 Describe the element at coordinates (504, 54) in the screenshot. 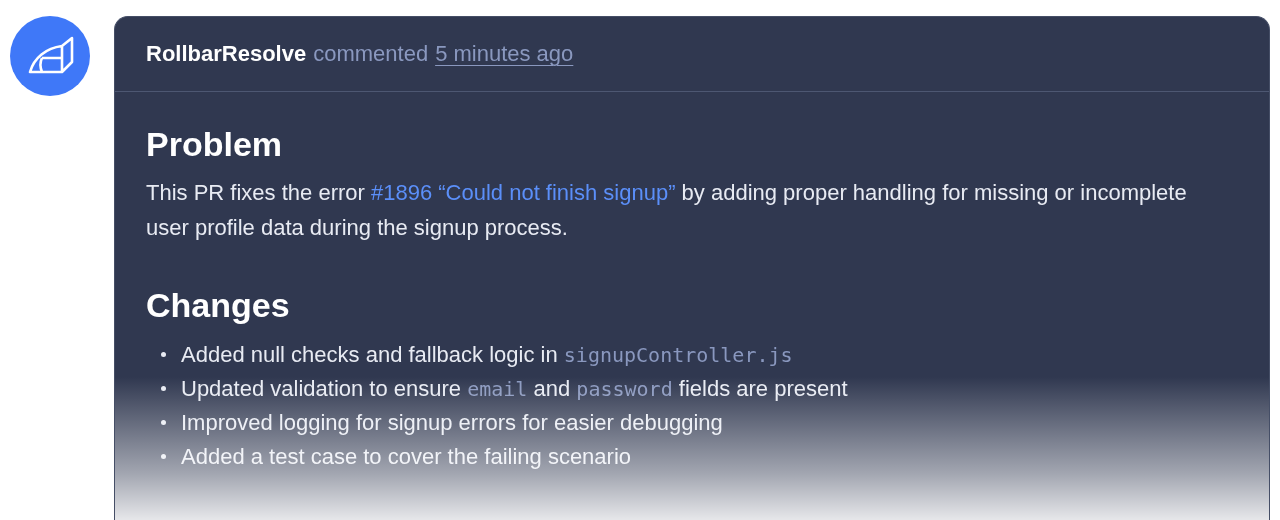

I see `timestamp-link: 5 minutes ago` at that location.